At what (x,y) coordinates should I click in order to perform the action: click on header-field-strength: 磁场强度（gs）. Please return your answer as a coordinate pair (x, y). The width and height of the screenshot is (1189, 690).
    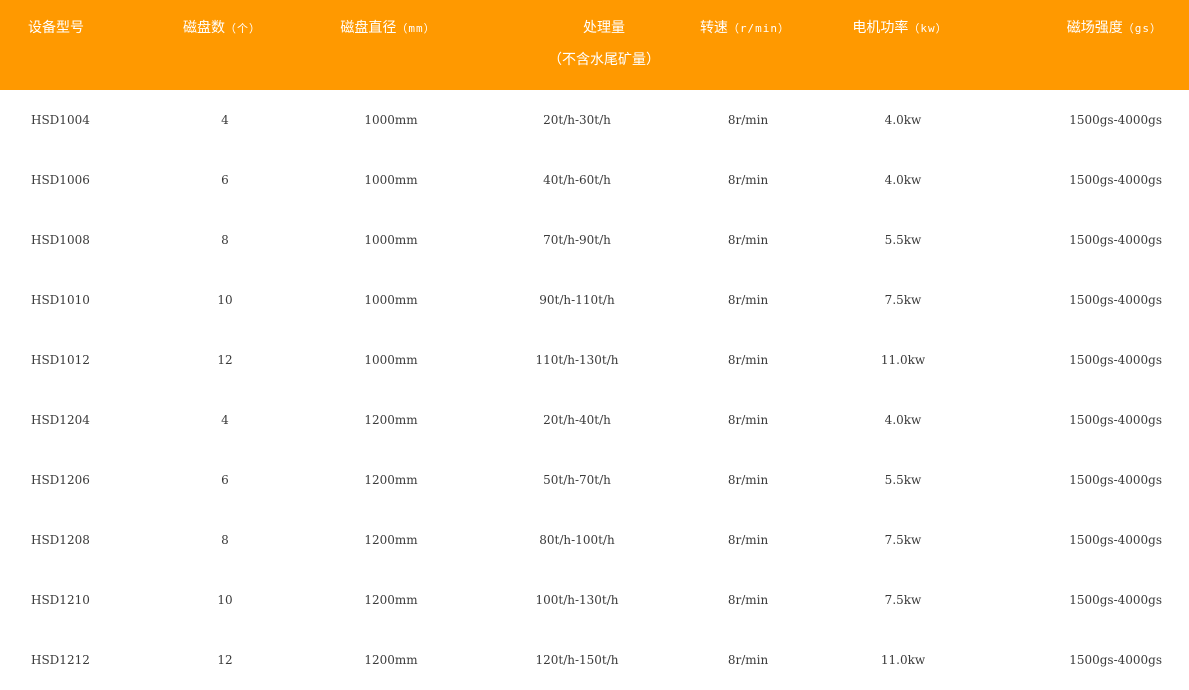
    Looking at the image, I should click on (1114, 28).